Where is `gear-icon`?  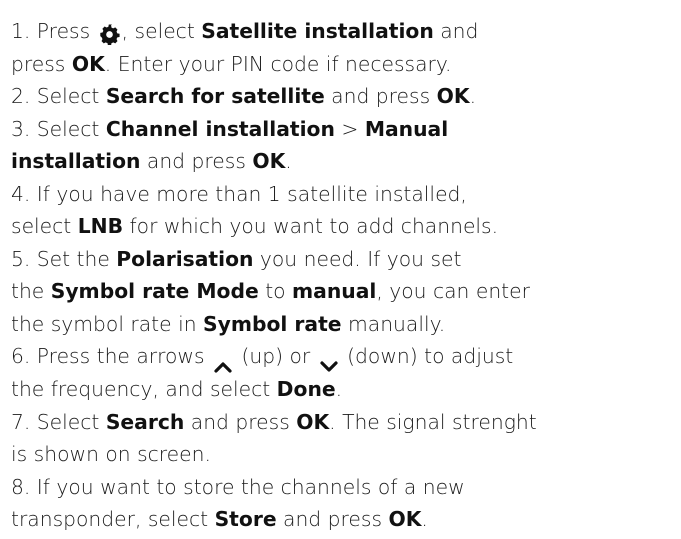 gear-icon is located at coordinates (109, 34).